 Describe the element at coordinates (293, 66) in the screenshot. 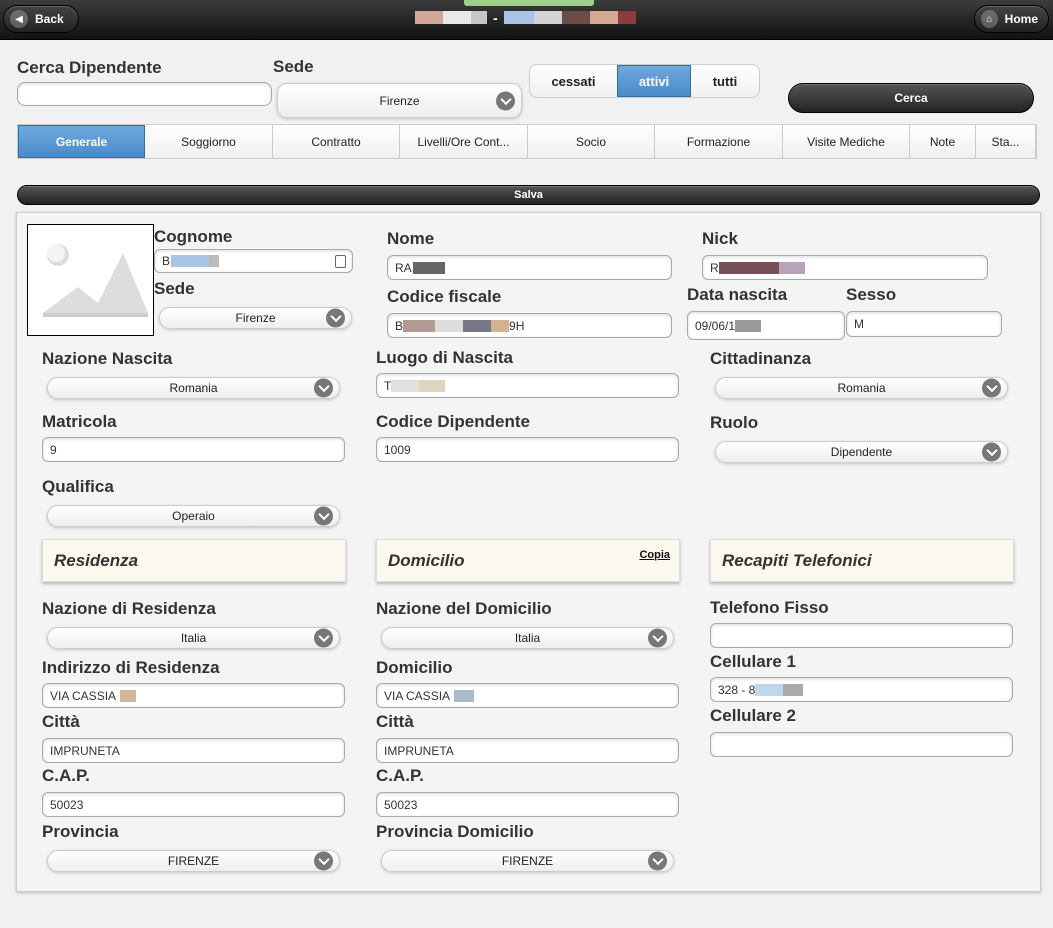

I see `search-sede-label: Sede` at that location.